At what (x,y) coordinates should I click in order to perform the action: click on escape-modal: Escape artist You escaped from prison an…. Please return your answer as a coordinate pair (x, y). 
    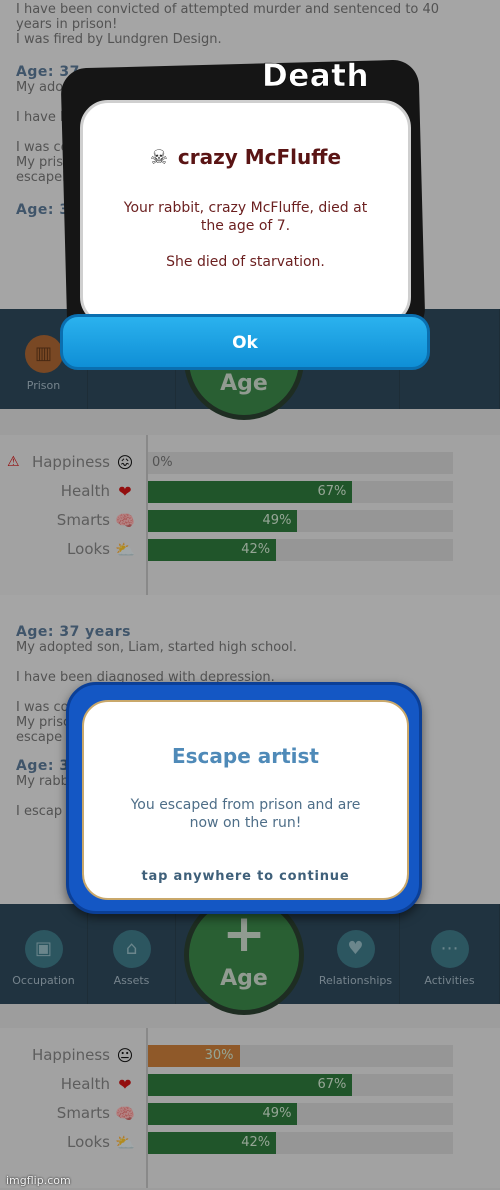
    Looking at the image, I should click on (245, 800).